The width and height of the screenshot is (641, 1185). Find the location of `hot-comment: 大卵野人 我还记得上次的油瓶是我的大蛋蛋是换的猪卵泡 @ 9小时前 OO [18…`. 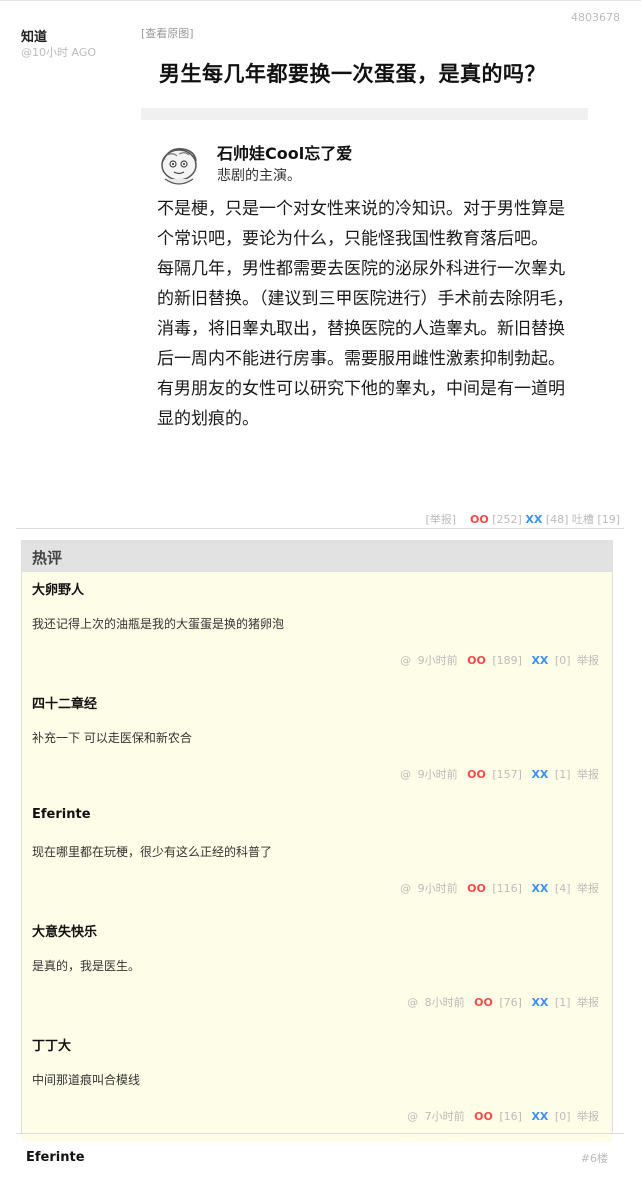

hot-comment: 大卵野人 我还记得上次的油瓶是我的大蛋蛋是换的猪卵泡 @ 9小时前 OO [18… is located at coordinates (317, 629).